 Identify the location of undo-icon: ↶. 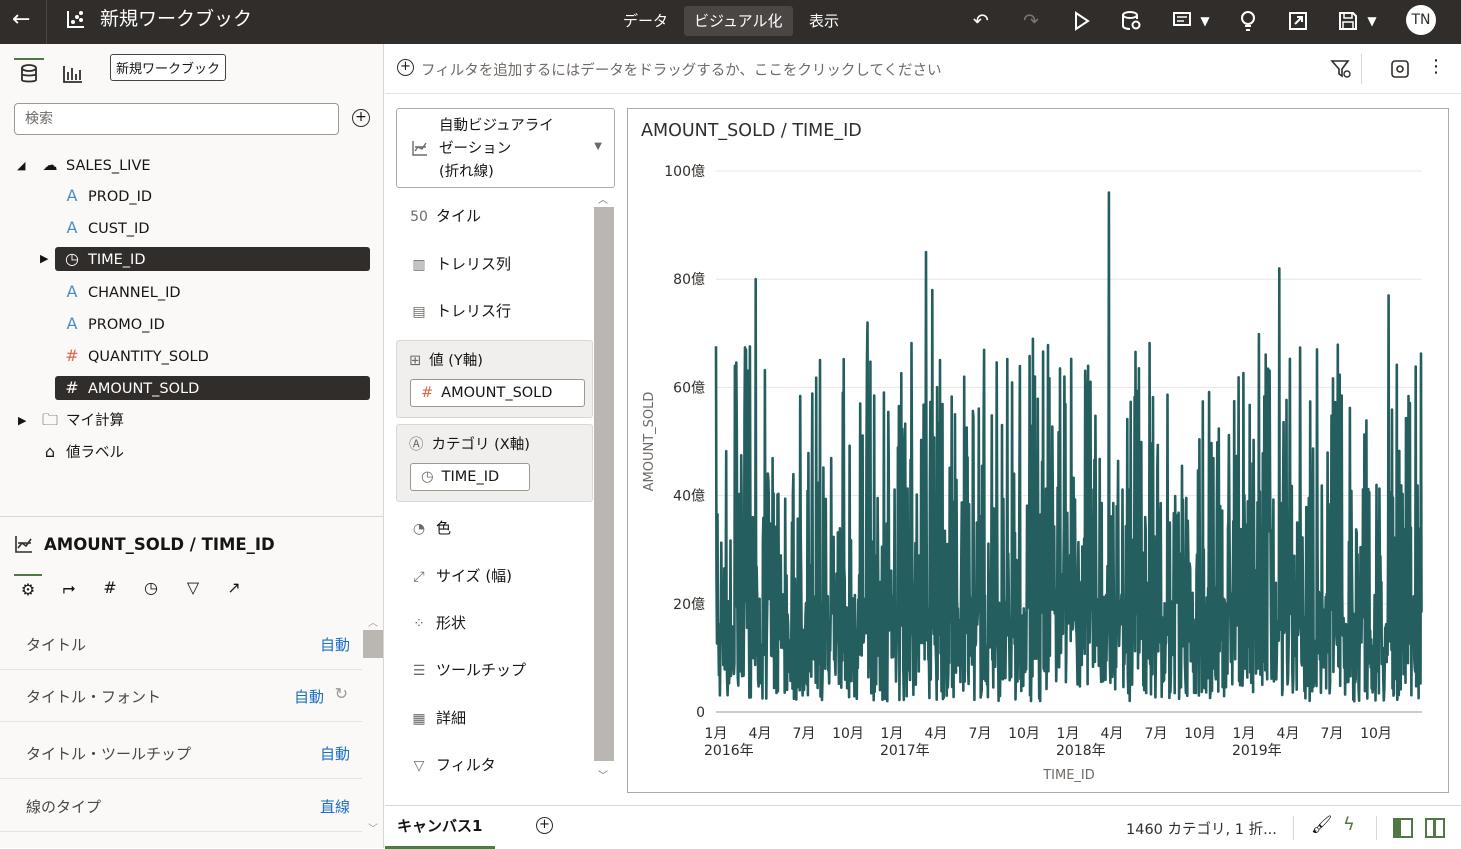
(981, 21).